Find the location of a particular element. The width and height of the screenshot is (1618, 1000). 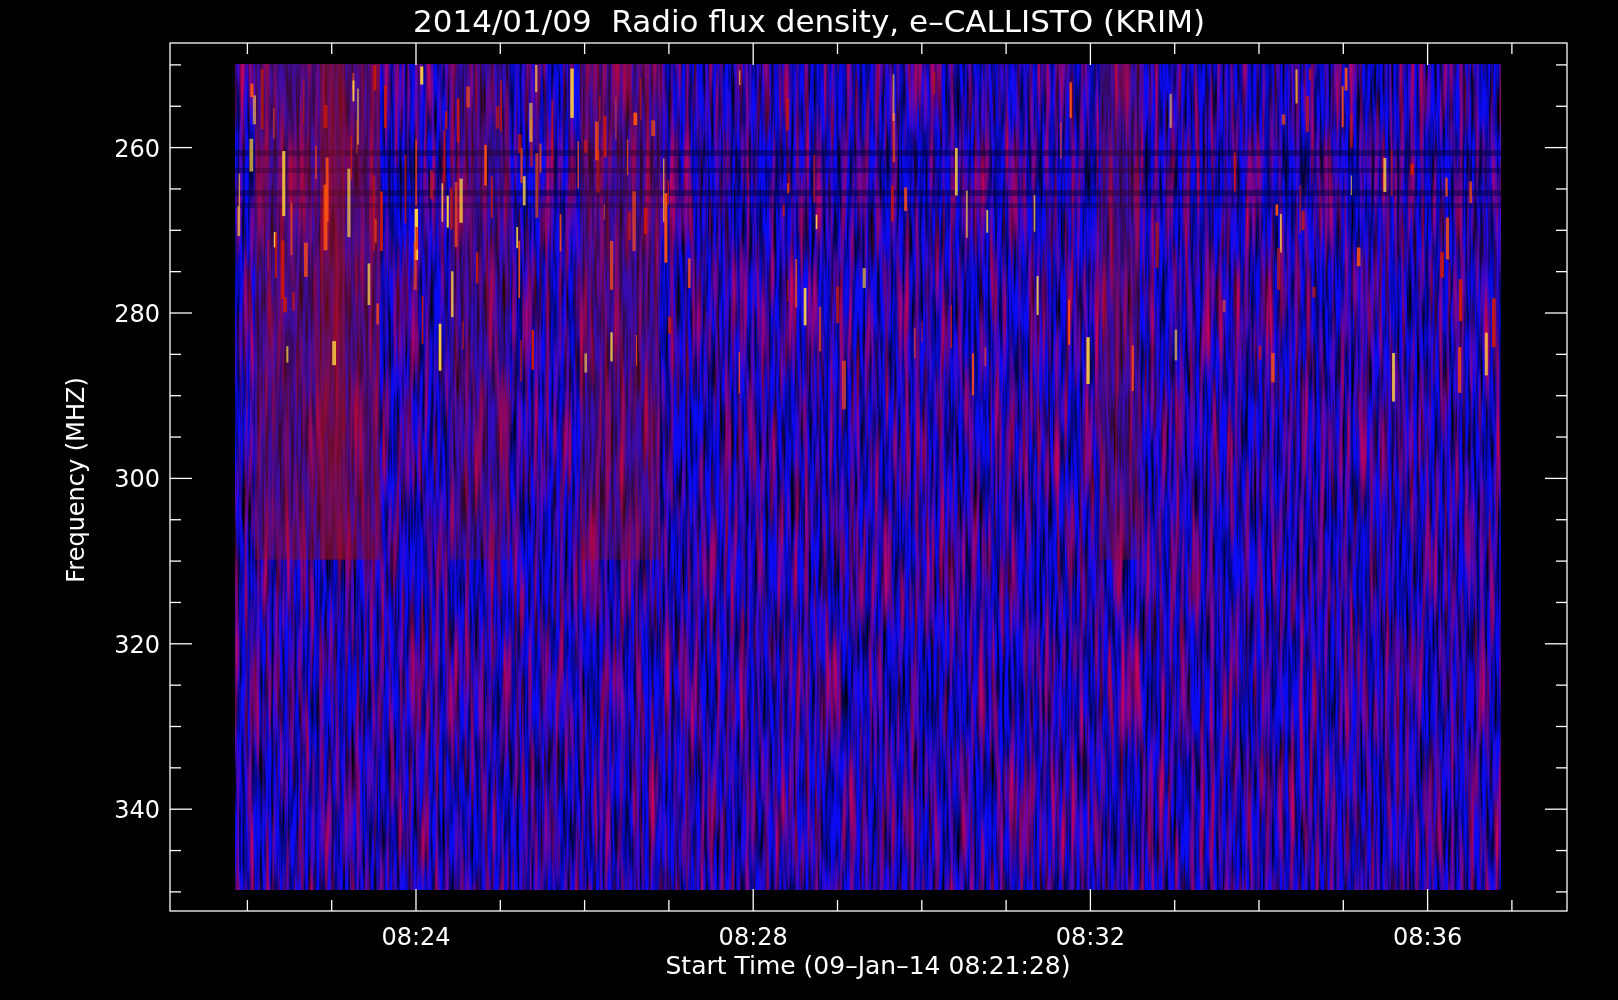

y-axis-label: Frequency (MHZ) is located at coordinates (76, 480).